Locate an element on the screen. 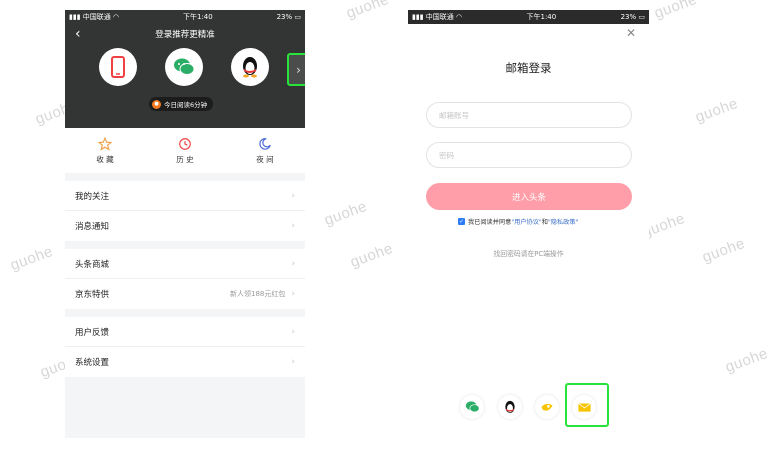 This screenshot has width=768, height=451. menu-item-jd-special: 京东特供 新人领188元红包 › is located at coordinates (185, 294).